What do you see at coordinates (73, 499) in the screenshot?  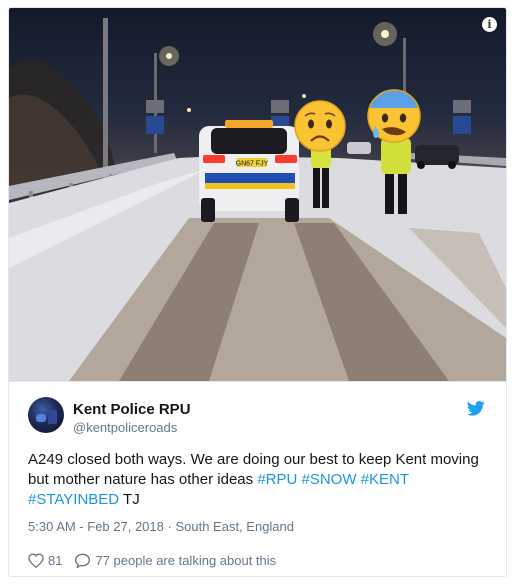 I see `hashtag-link: #STAYINBED` at bounding box center [73, 499].